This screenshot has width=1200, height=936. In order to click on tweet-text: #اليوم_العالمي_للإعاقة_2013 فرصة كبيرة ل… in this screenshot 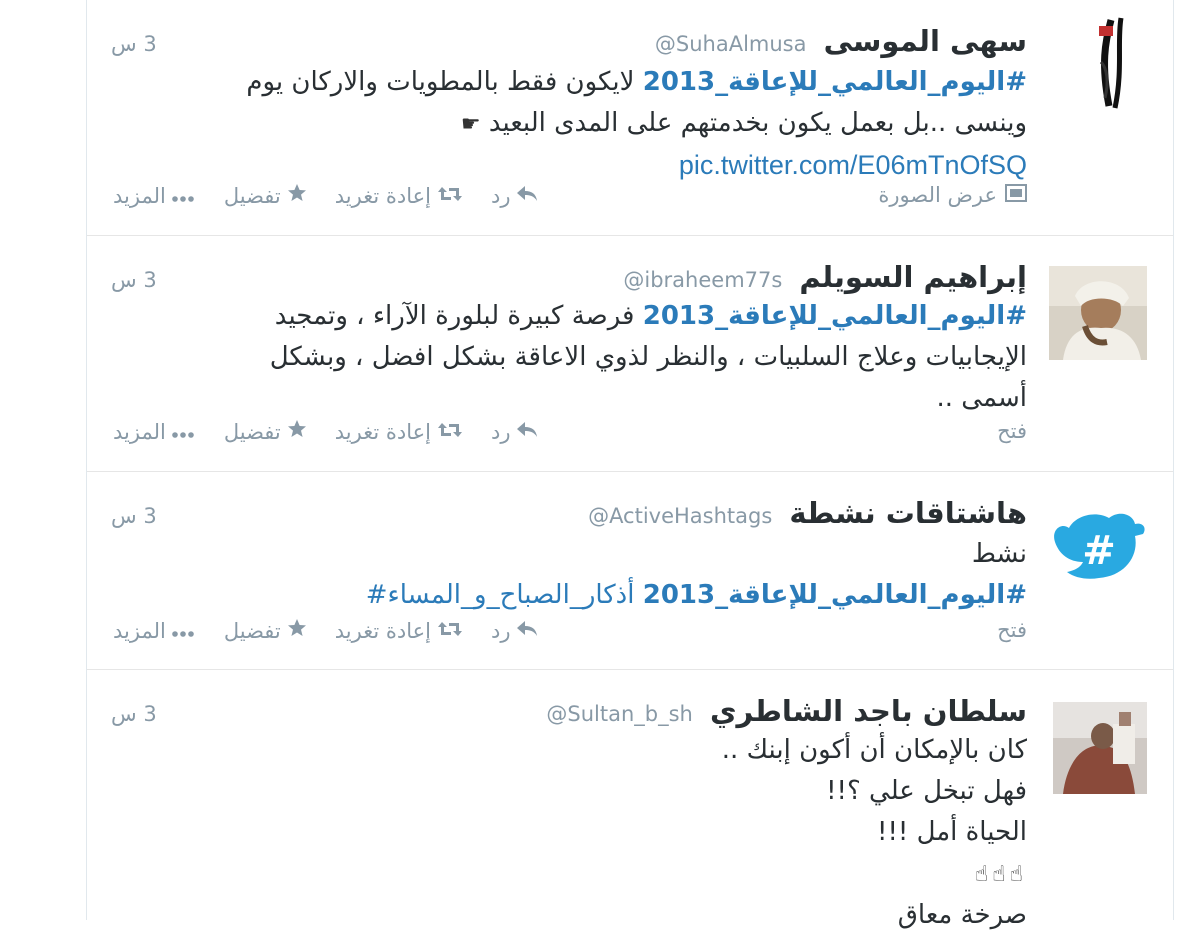, I will do `click(597, 357)`.